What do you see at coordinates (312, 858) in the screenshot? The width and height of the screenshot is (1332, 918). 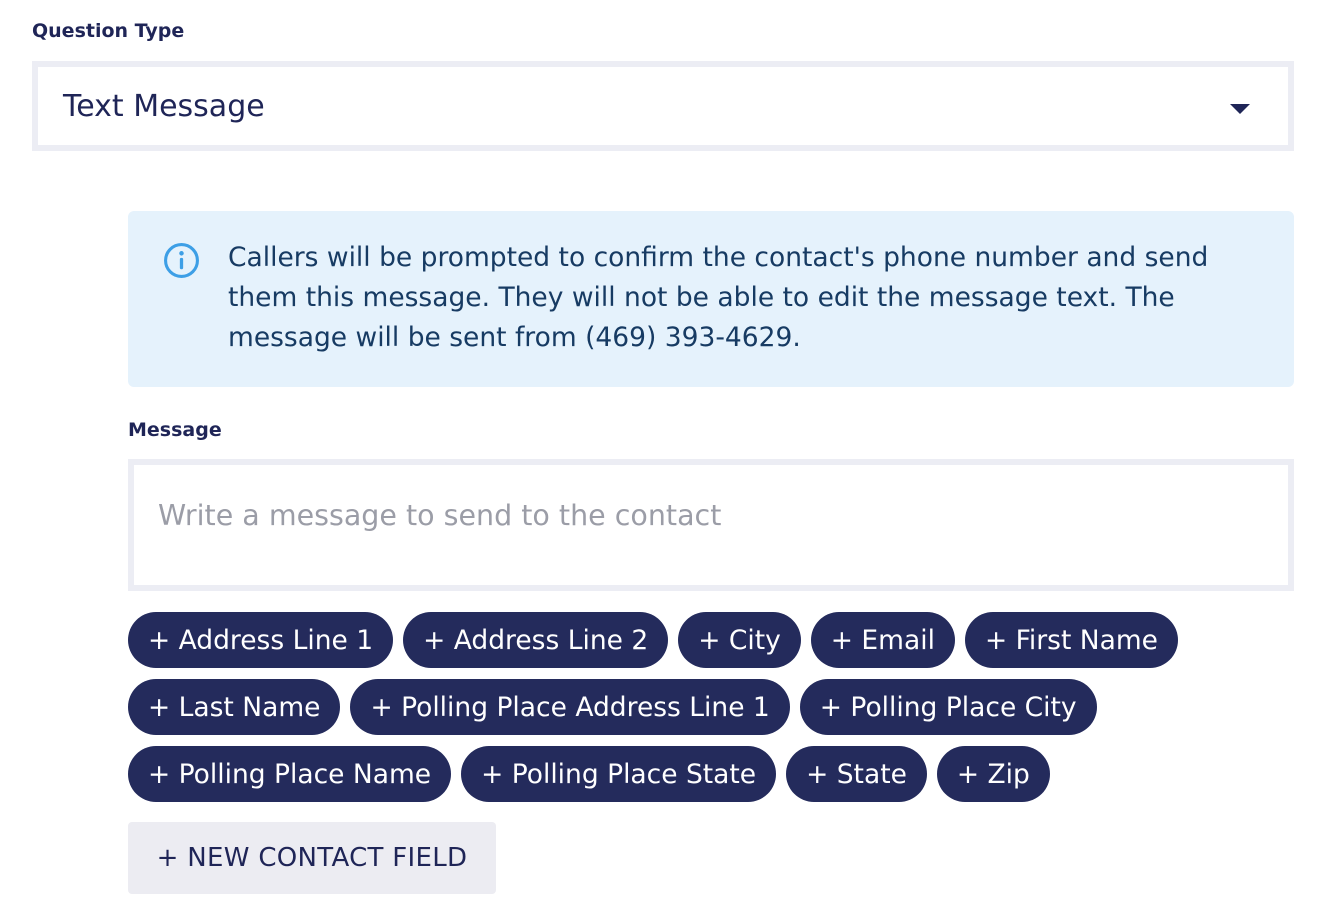 I see `new-contact-field-button: + NEW CONTACT FIELD` at bounding box center [312, 858].